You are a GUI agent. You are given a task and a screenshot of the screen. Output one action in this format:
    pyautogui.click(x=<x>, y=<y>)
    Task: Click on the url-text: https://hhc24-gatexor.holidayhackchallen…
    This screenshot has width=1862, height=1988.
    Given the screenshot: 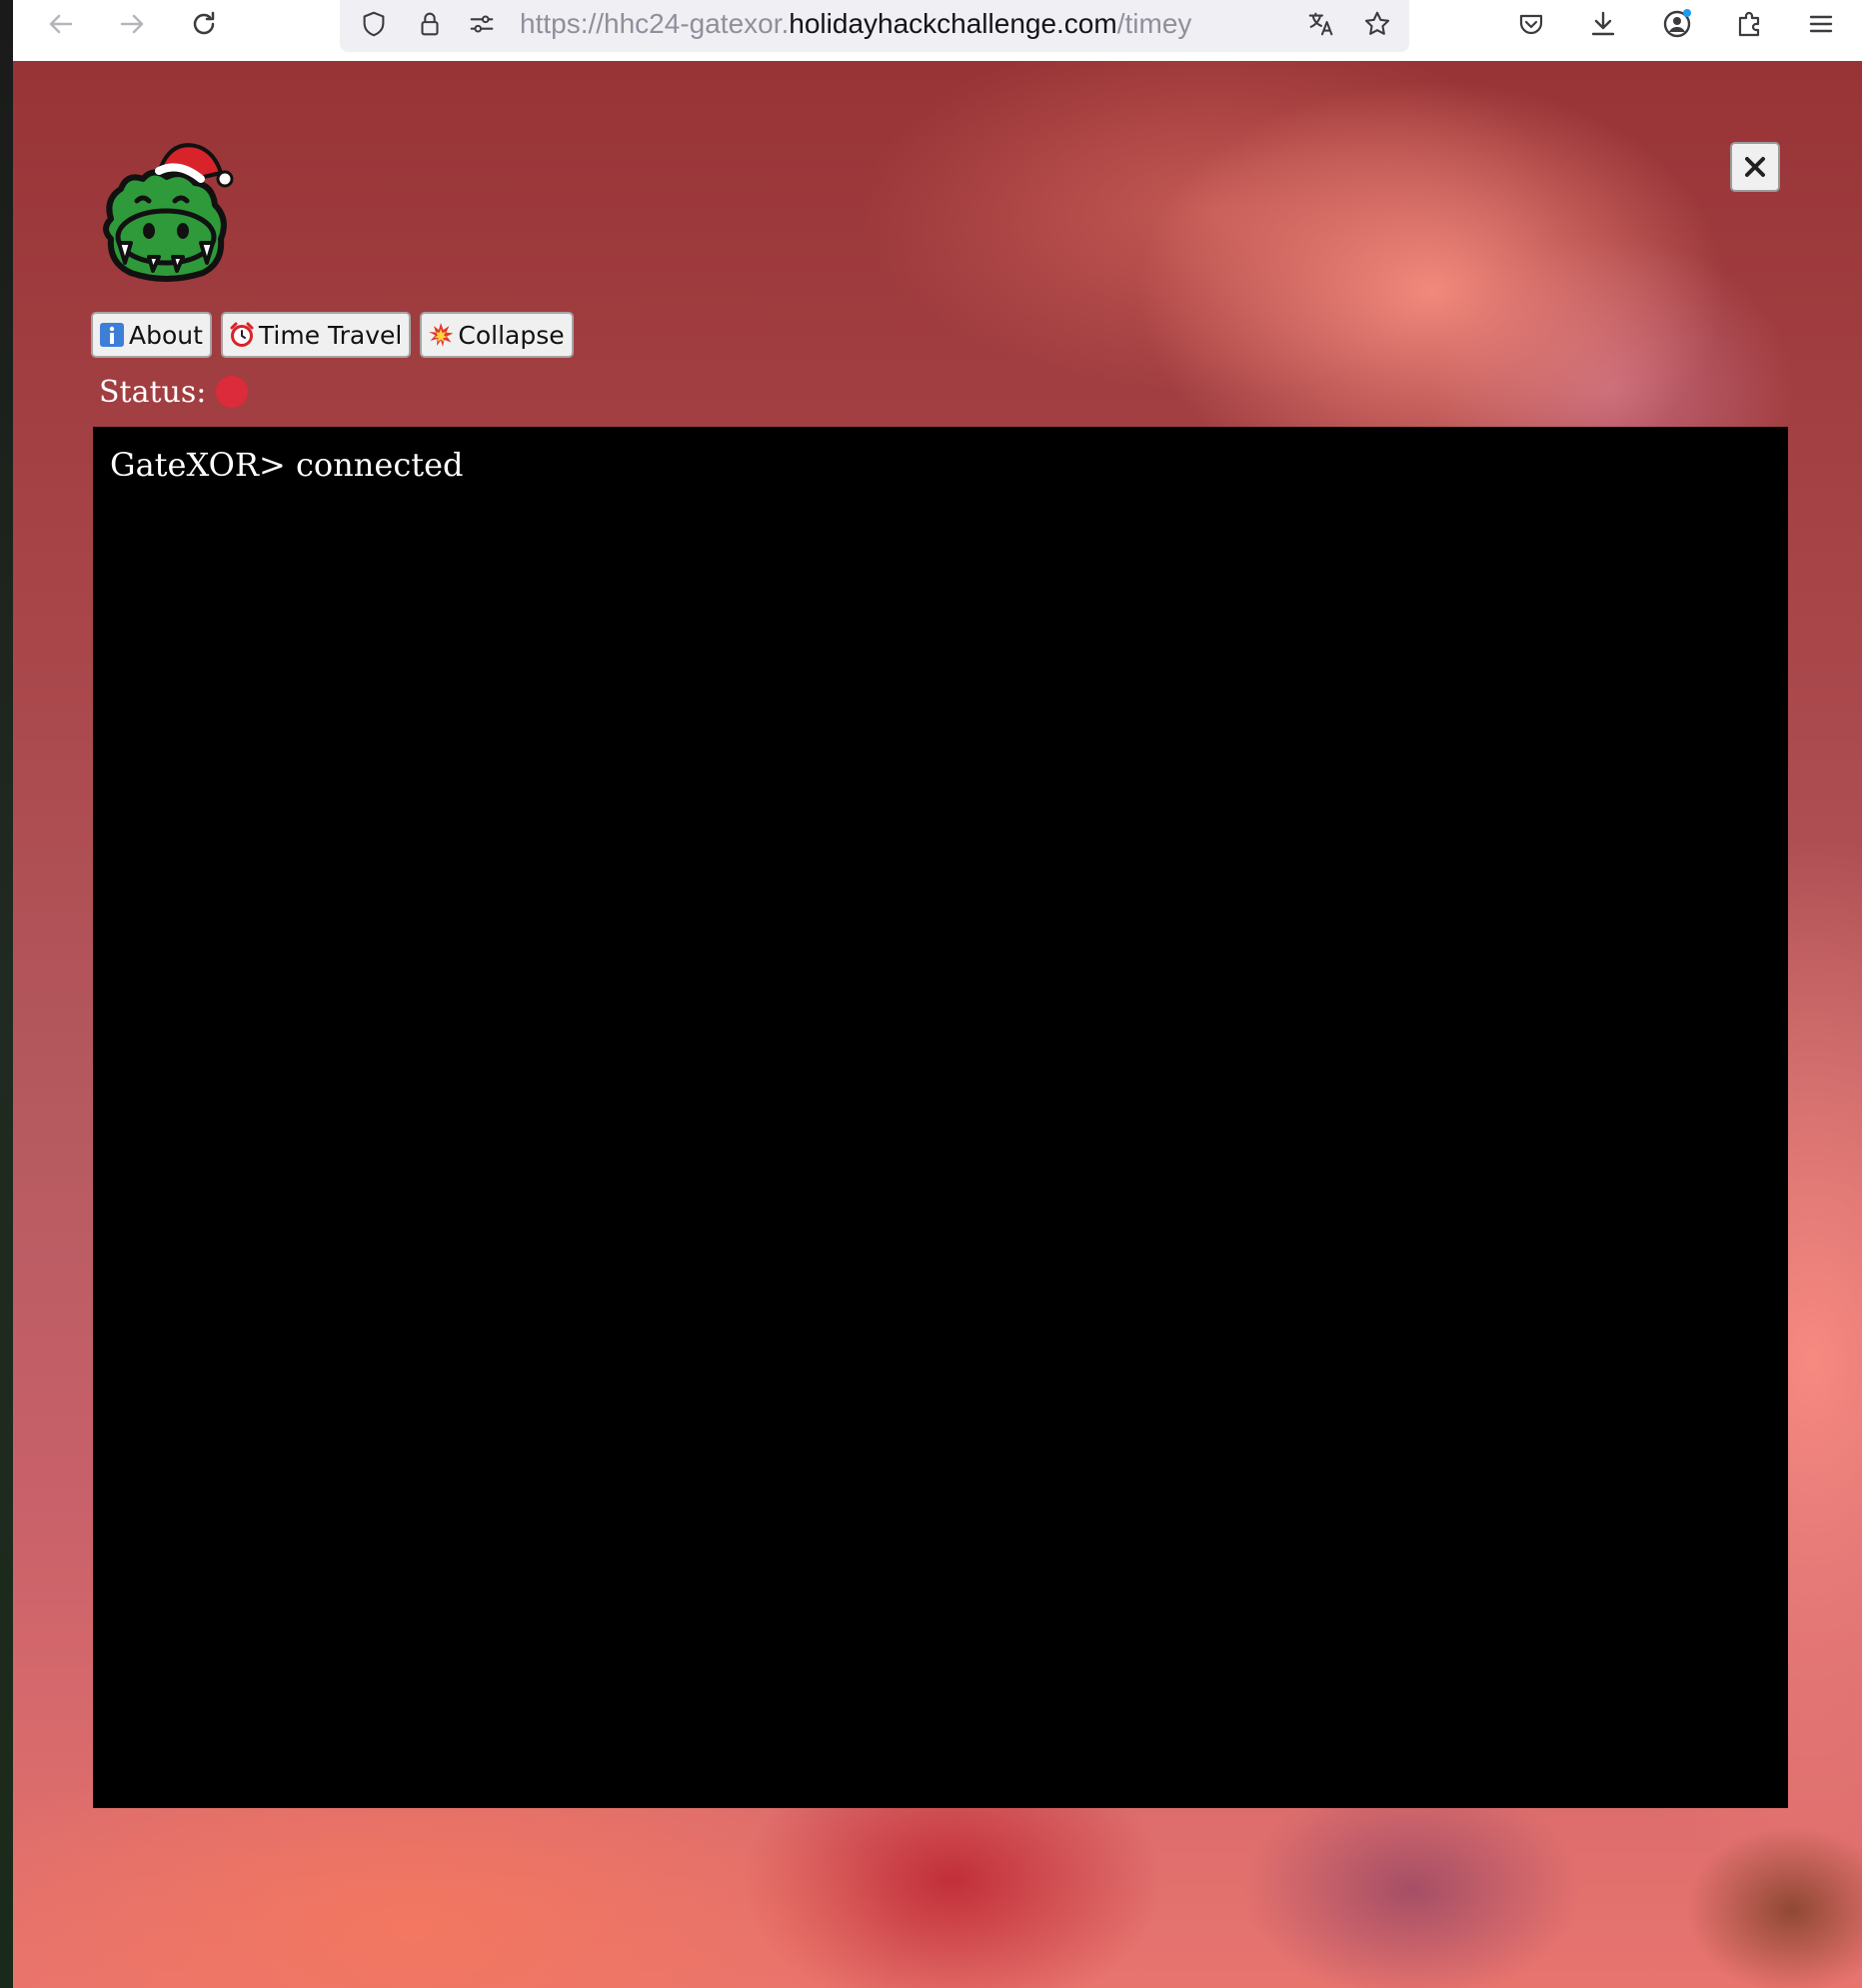 What is the action you would take?
    pyautogui.click(x=899, y=24)
    